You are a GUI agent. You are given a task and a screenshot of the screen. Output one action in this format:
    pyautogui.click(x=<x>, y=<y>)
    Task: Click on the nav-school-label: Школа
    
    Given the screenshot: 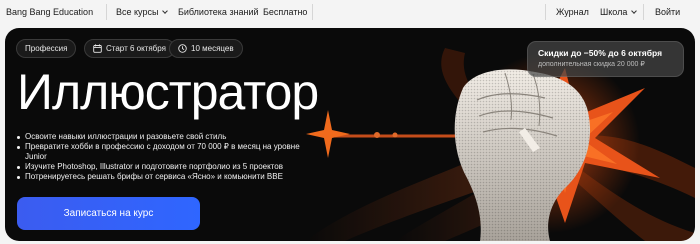 What is the action you would take?
    pyautogui.click(x=614, y=12)
    